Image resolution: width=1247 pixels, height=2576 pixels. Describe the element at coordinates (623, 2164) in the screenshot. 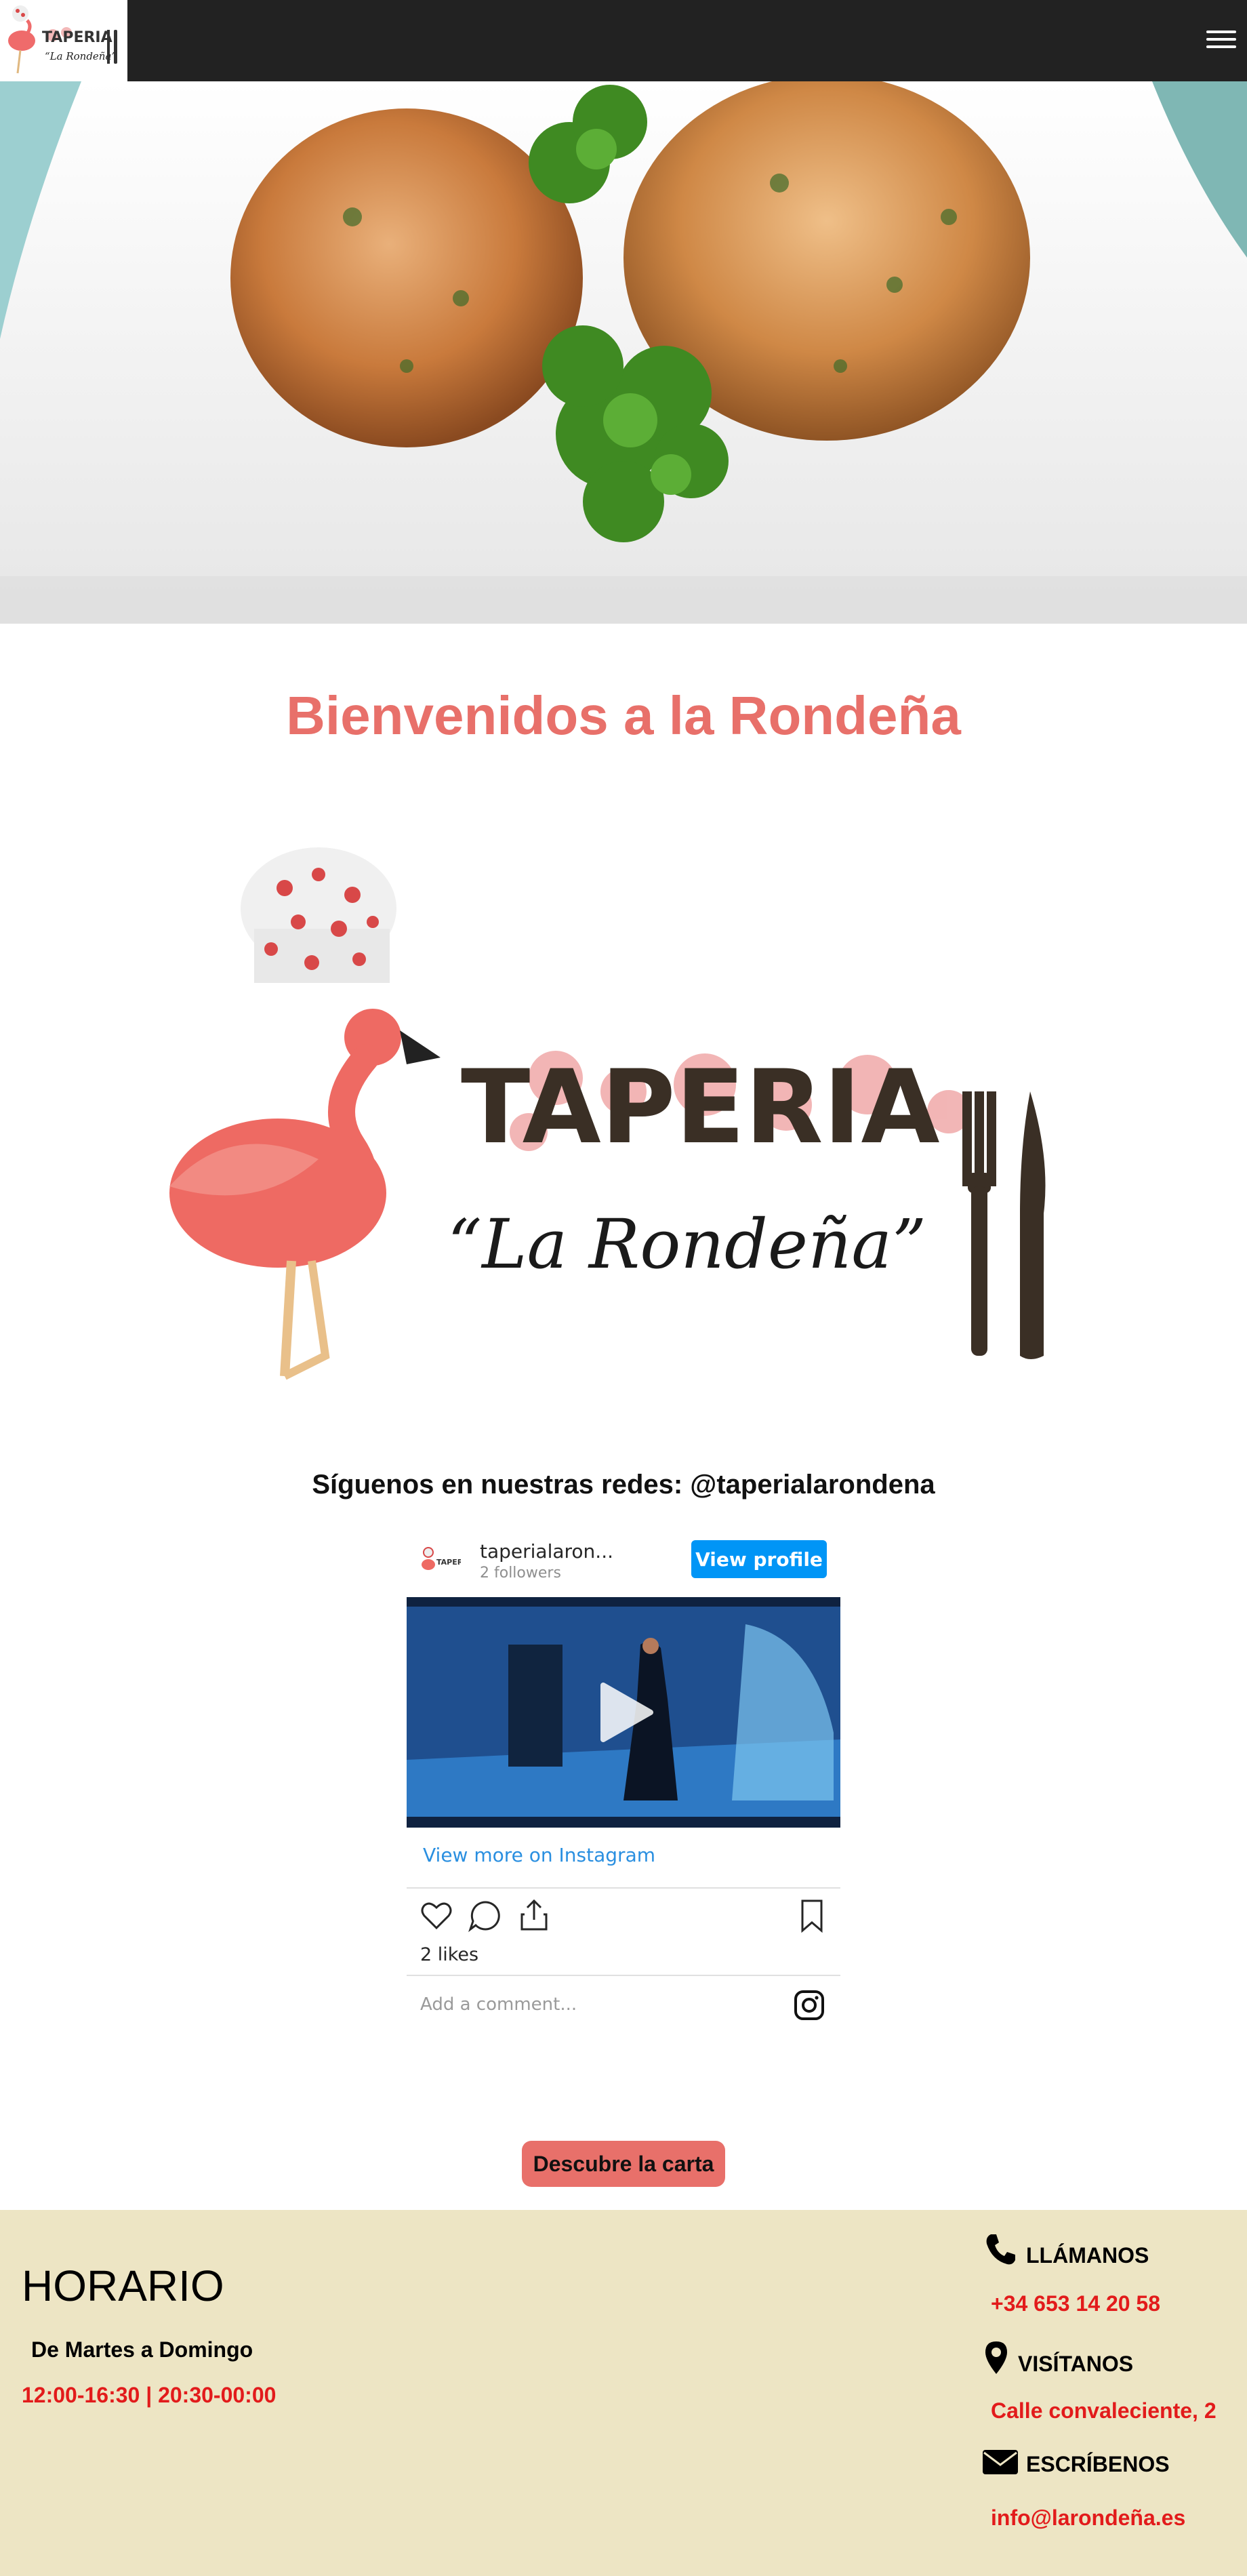

I see `discover-menu-button: Descubre la carta` at that location.